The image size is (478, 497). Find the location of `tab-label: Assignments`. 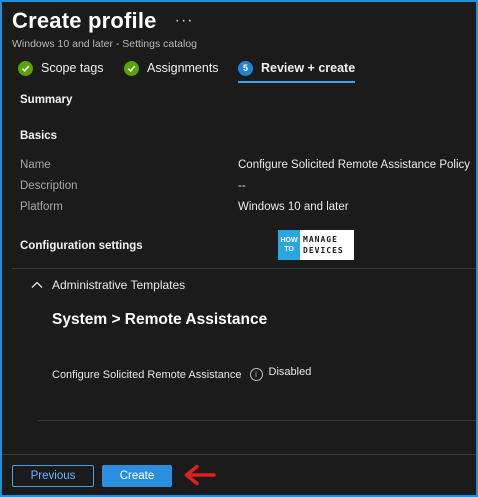

tab-label: Assignments is located at coordinates (183, 68).